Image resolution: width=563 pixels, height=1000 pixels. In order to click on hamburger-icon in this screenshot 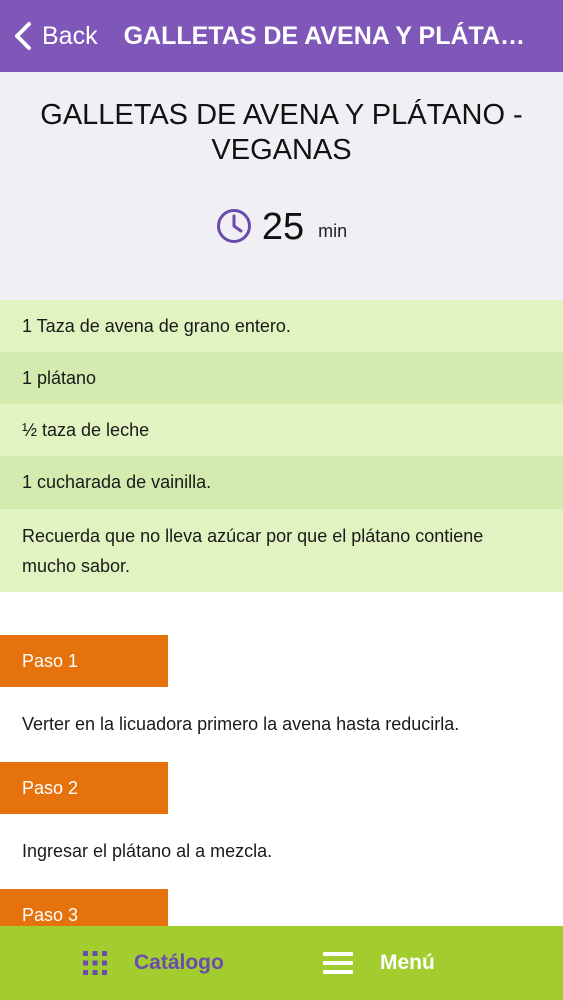, I will do `click(338, 963)`.